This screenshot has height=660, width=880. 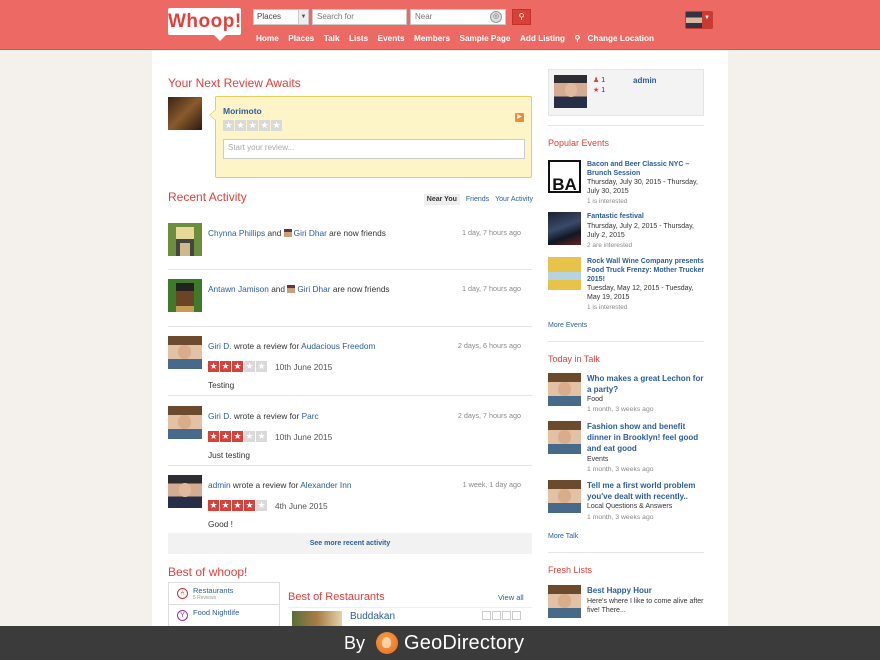 I want to click on search-button: ⚲, so click(x=521, y=17).